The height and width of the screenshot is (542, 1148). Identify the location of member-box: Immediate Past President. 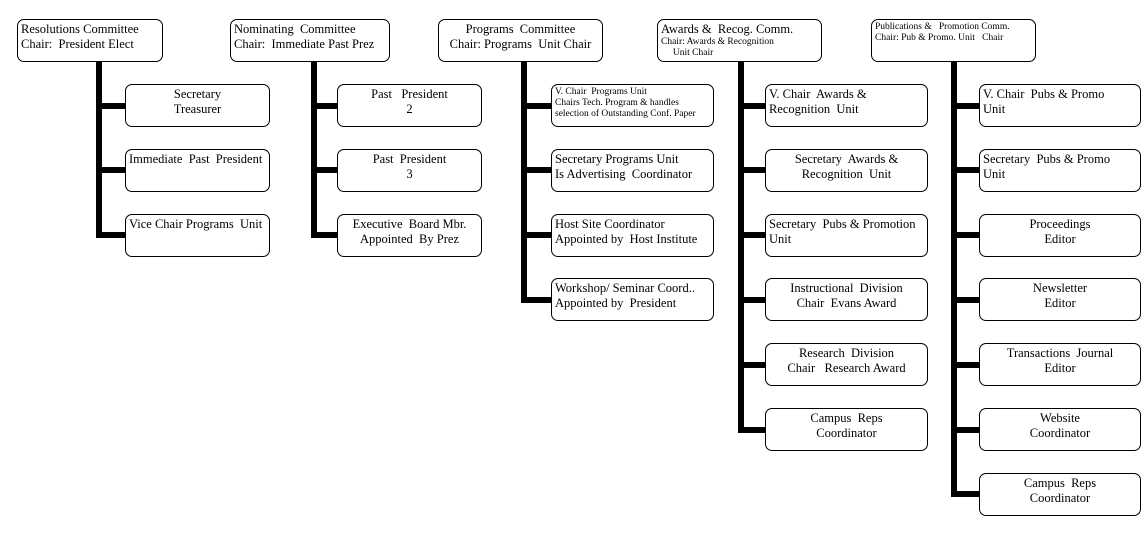
(197, 170).